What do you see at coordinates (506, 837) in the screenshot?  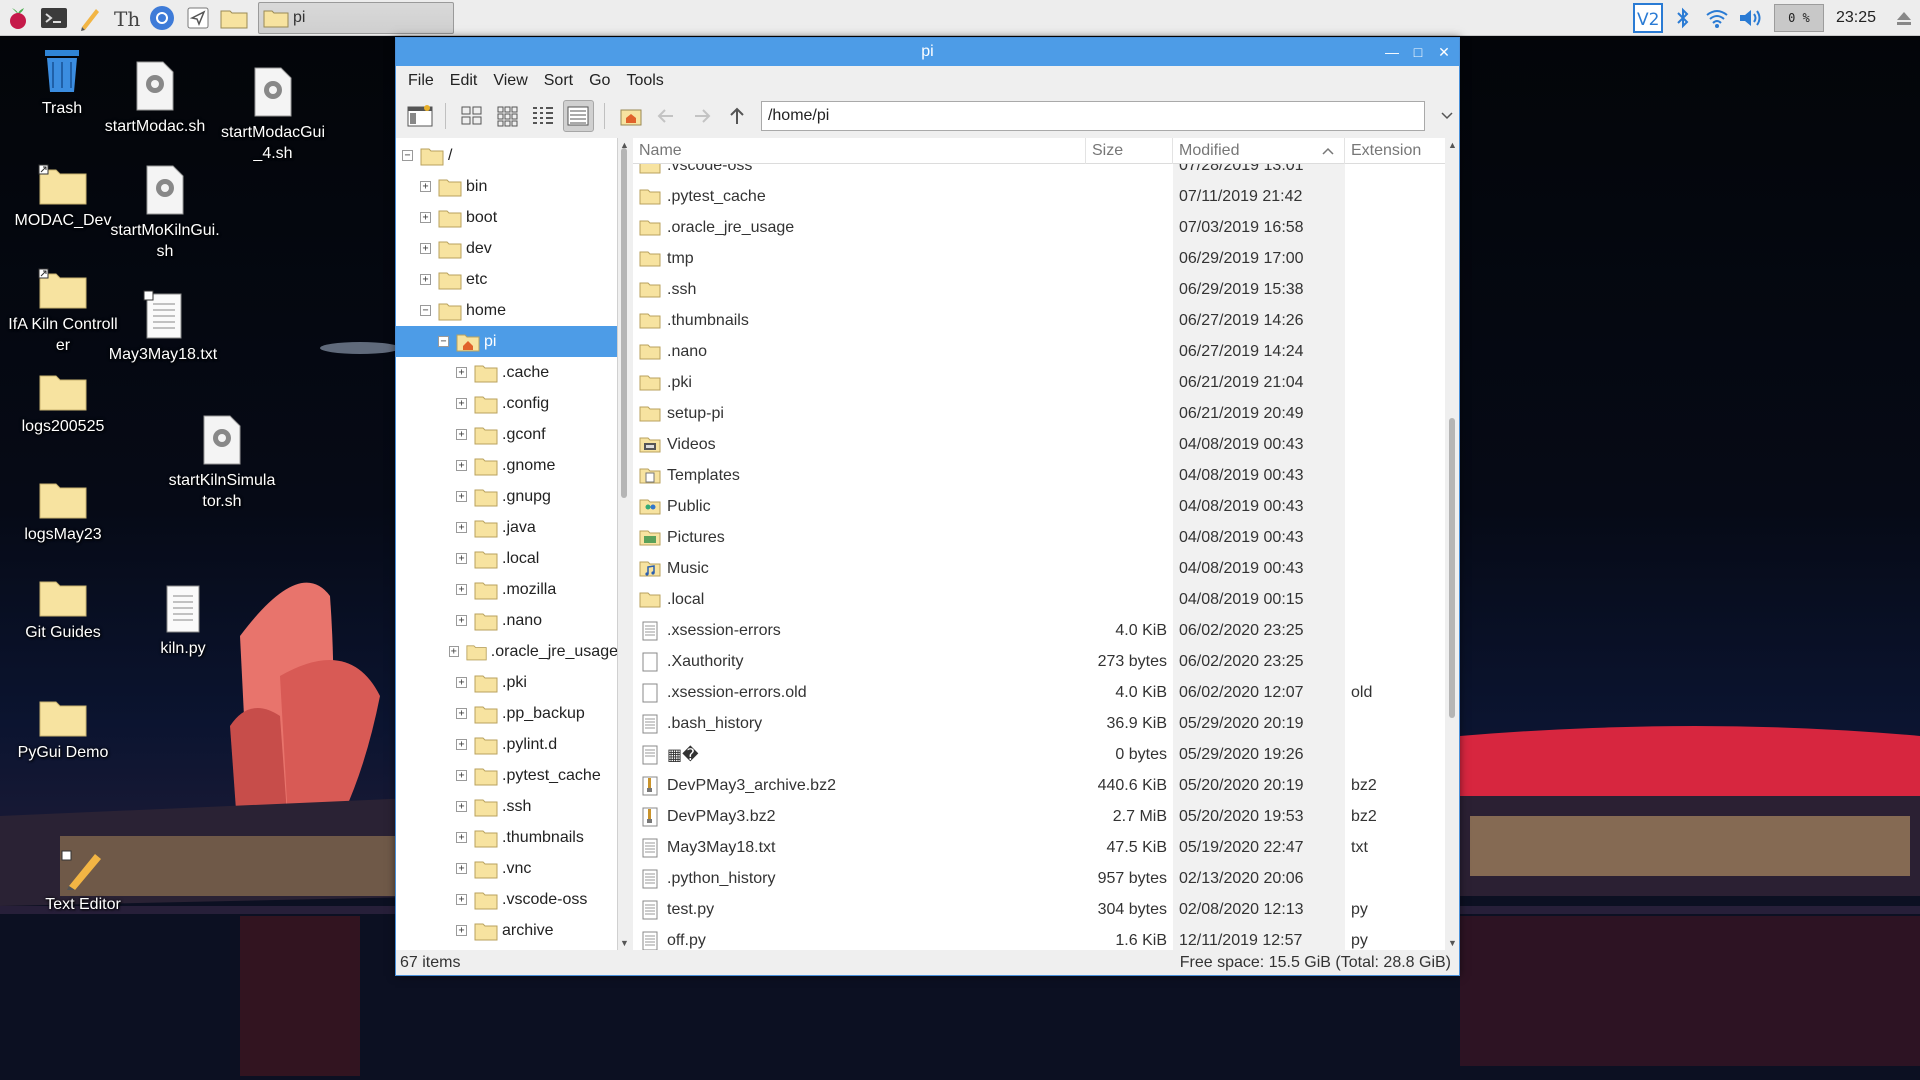 I see `tree-item: + .thumbnails` at bounding box center [506, 837].